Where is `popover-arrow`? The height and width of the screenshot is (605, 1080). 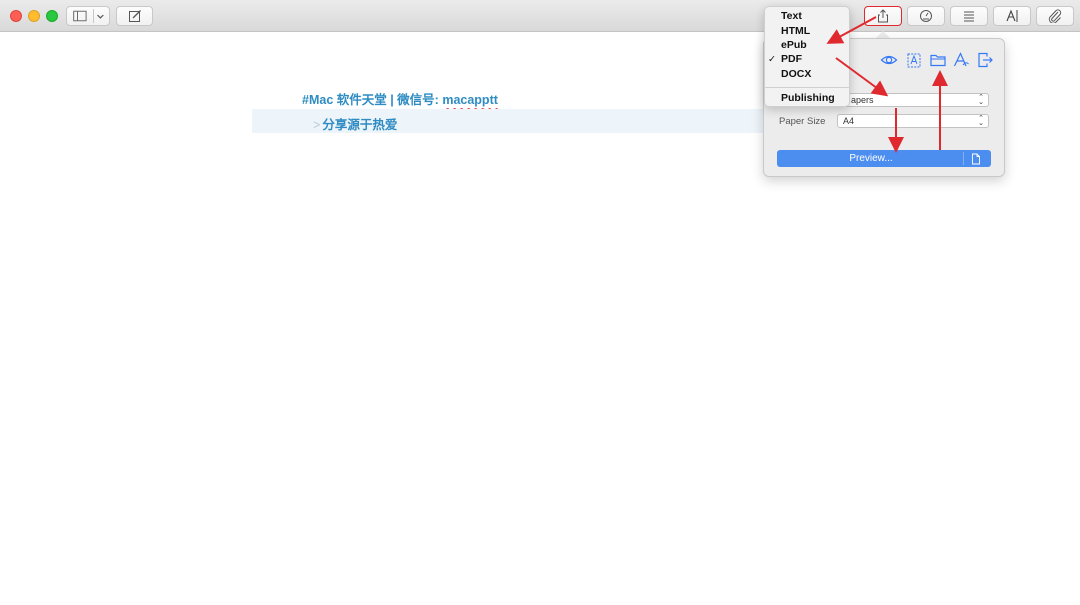
popover-arrow is located at coordinates (883, 34).